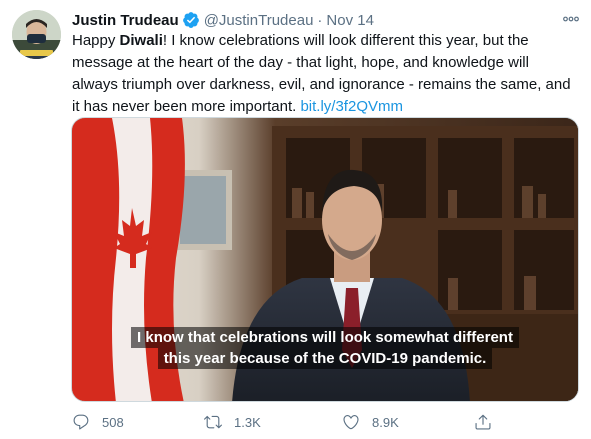 This screenshot has width=591, height=439. Describe the element at coordinates (232, 422) in the screenshot. I see `retweet-button: 1.3K` at that location.